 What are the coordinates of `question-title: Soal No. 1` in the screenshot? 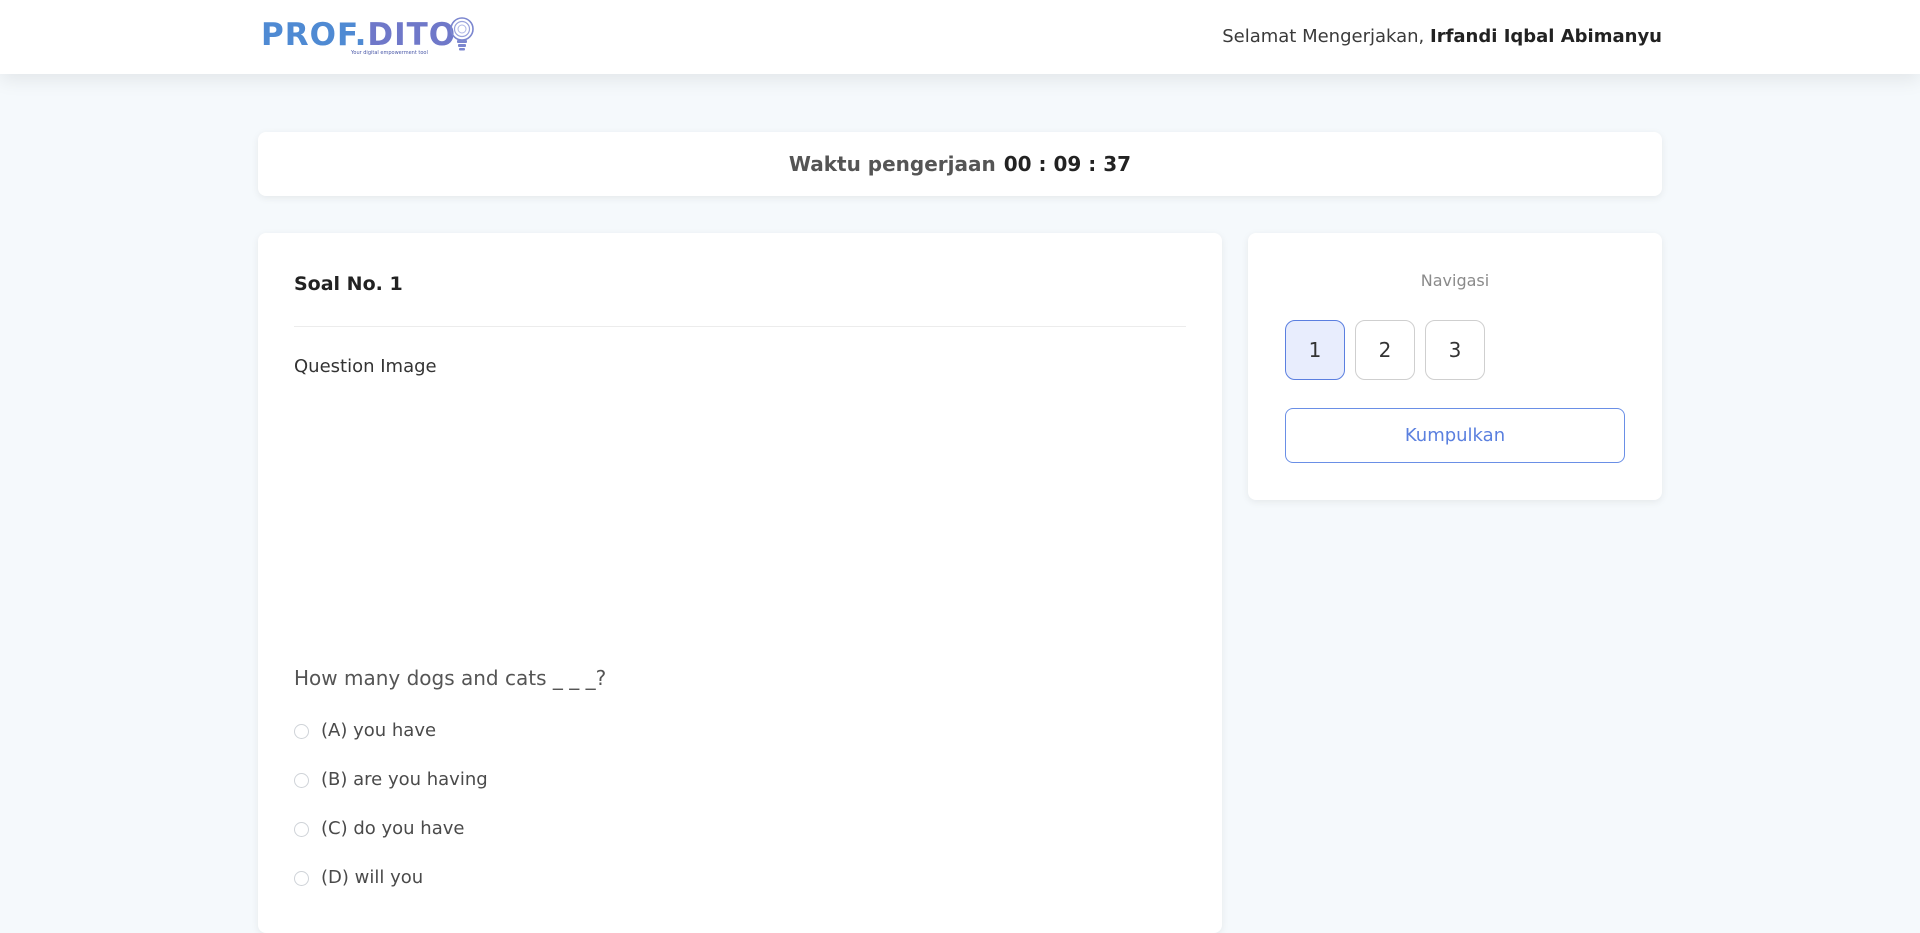 It's located at (348, 284).